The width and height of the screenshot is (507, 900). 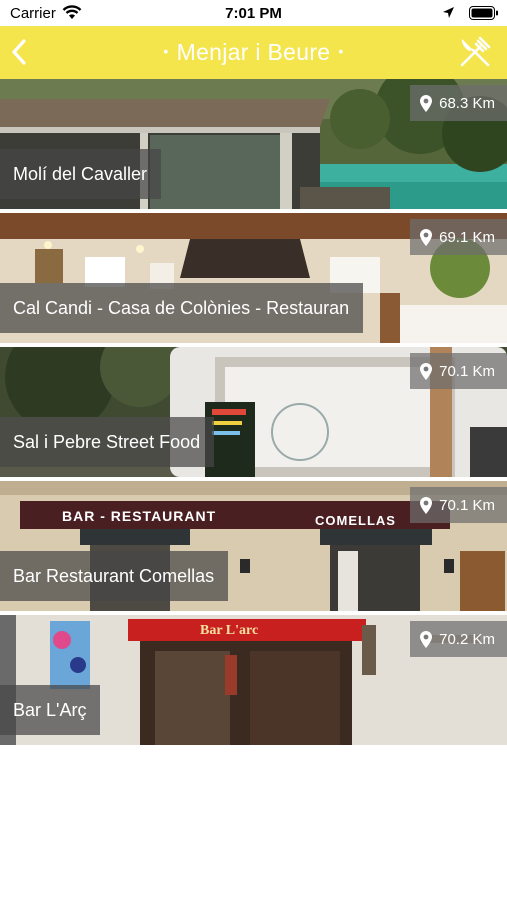 What do you see at coordinates (483, 13) in the screenshot?
I see `battery-icon` at bounding box center [483, 13].